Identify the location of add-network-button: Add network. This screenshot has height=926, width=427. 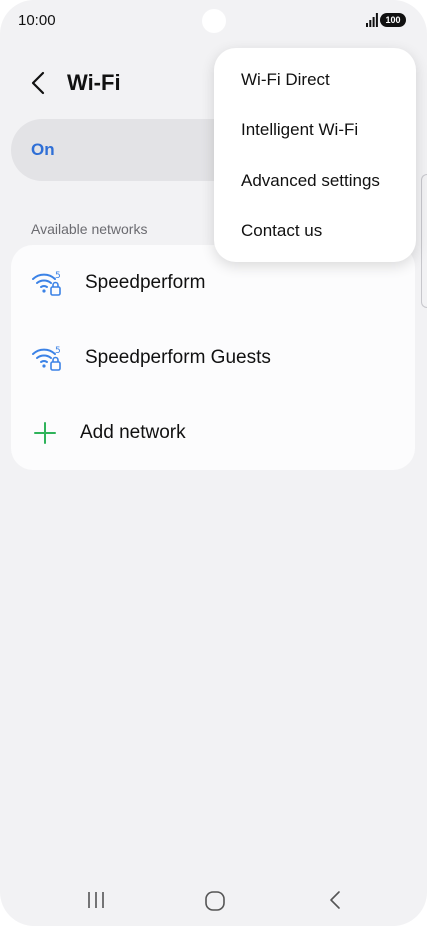
(213, 432).